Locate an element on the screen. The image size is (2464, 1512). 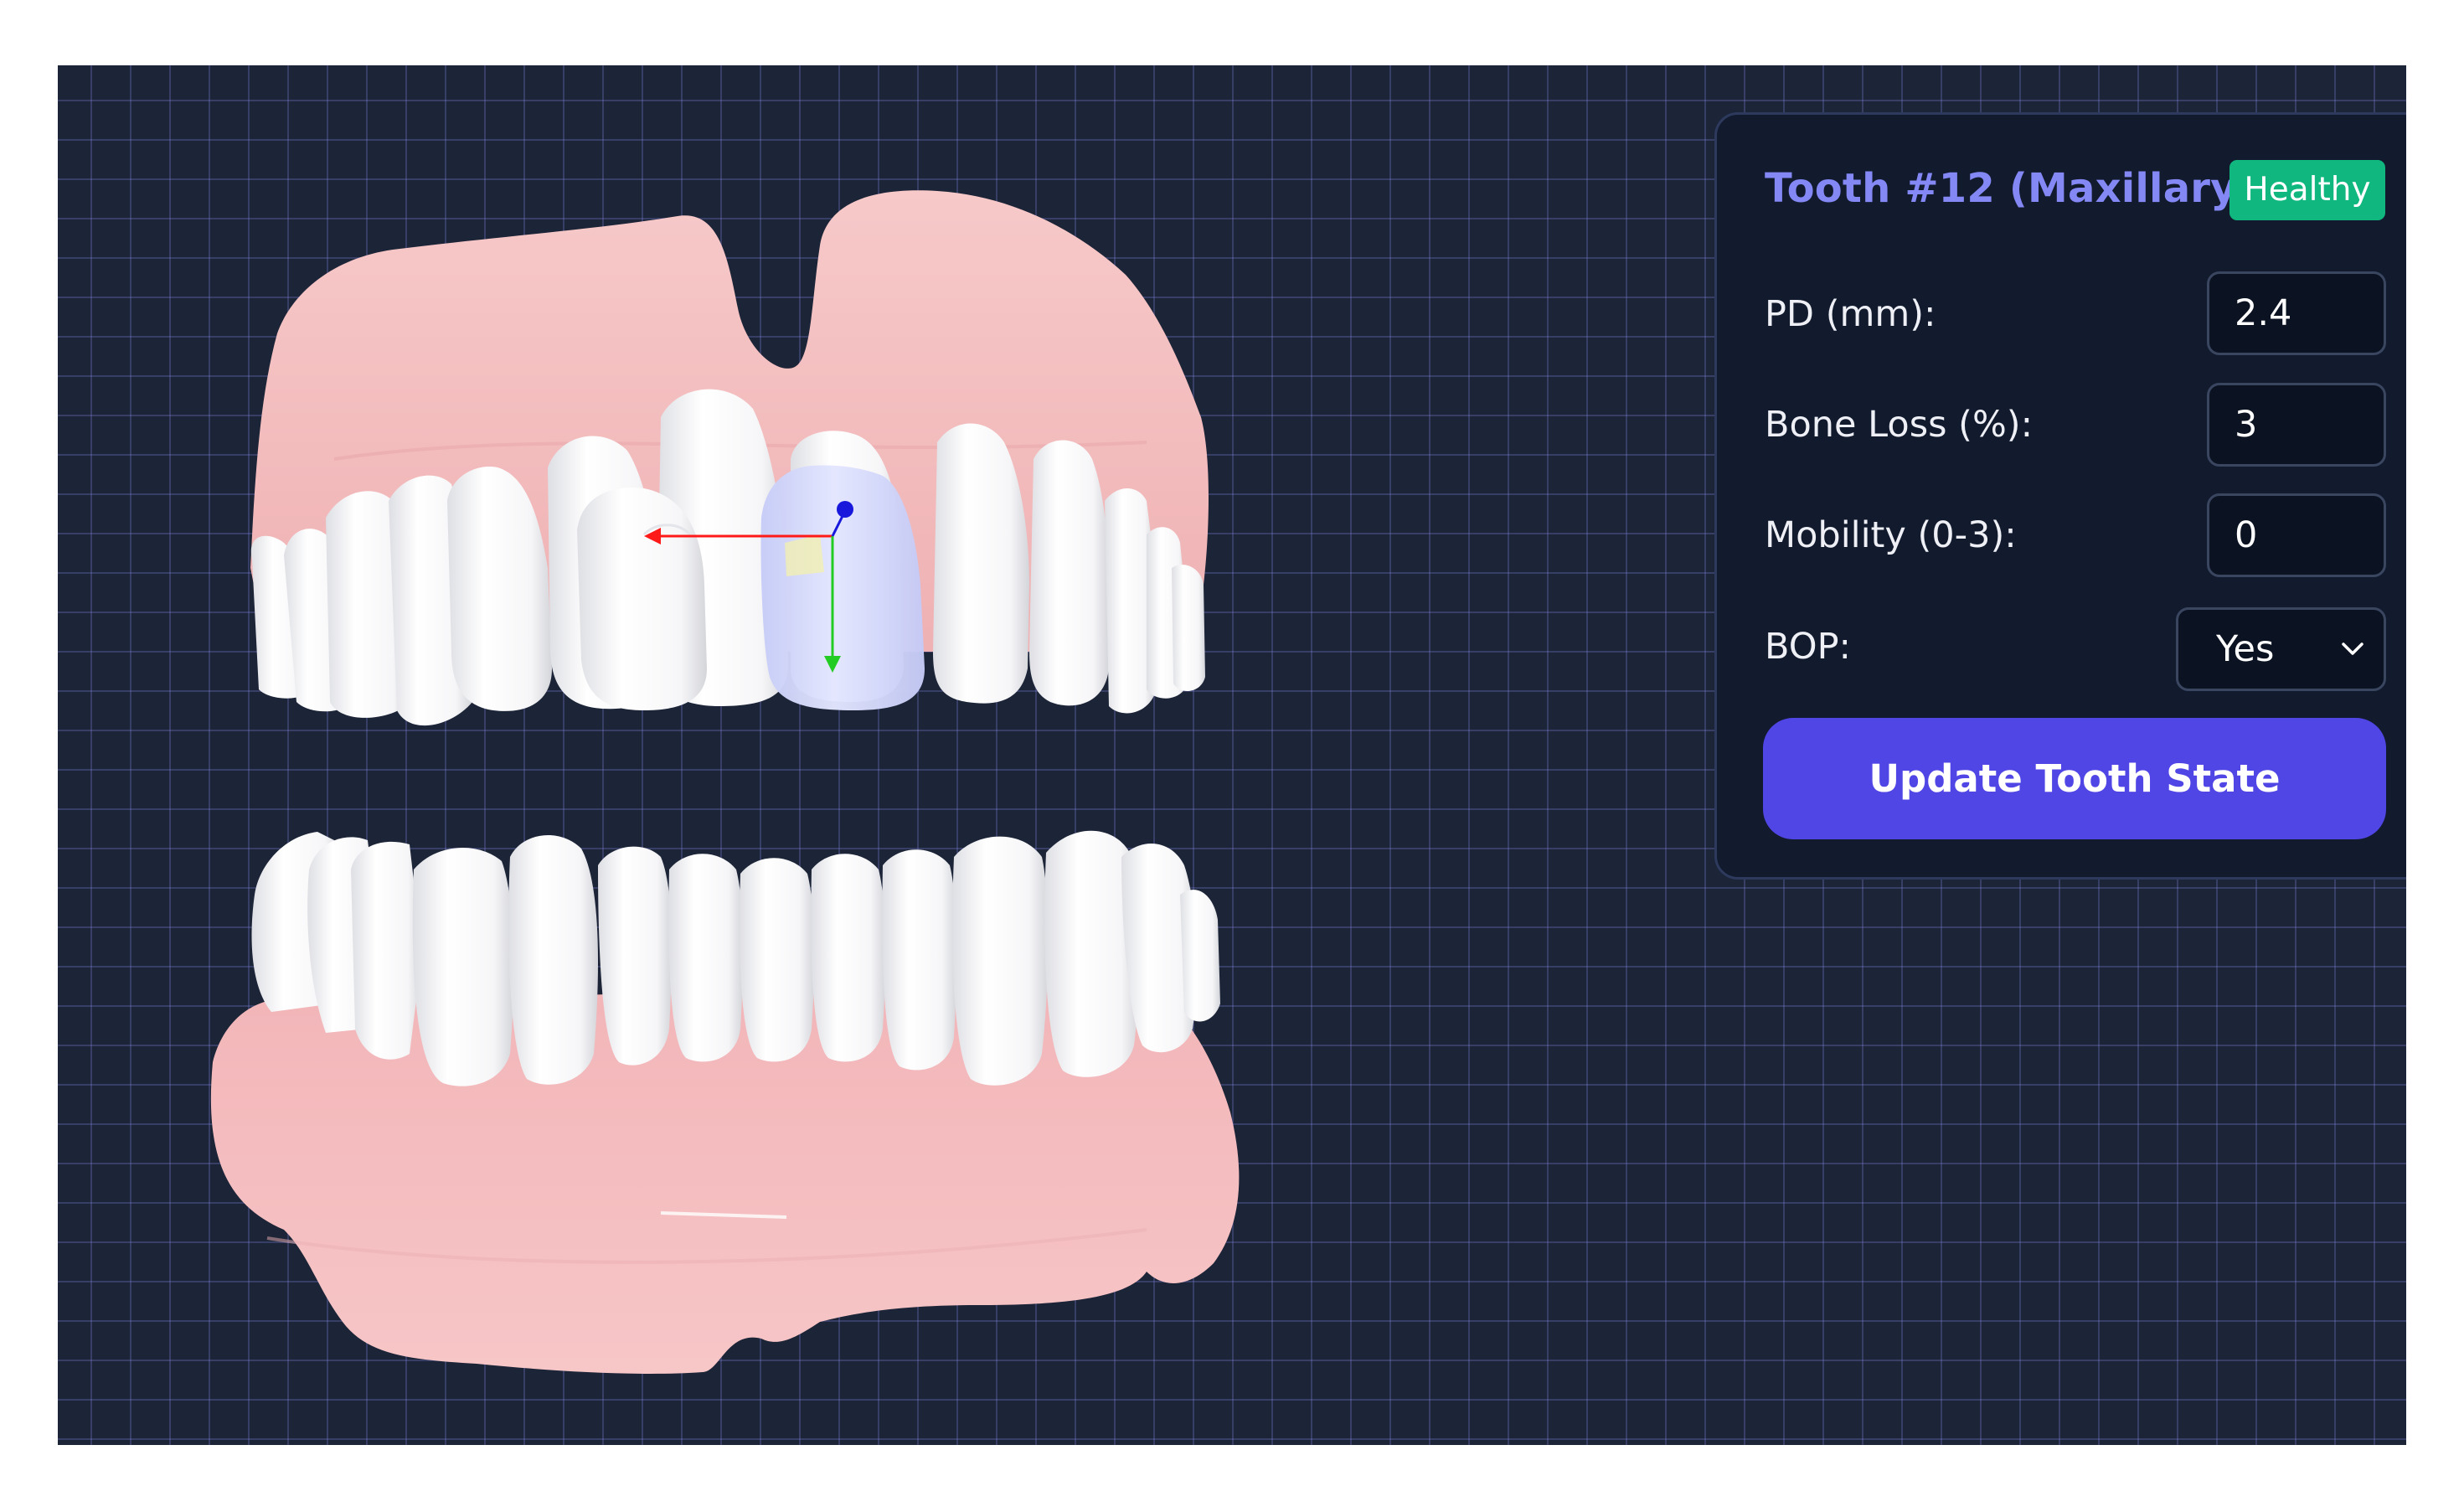
bone-loss-label: Bone Loss (%): is located at coordinates (1899, 425).